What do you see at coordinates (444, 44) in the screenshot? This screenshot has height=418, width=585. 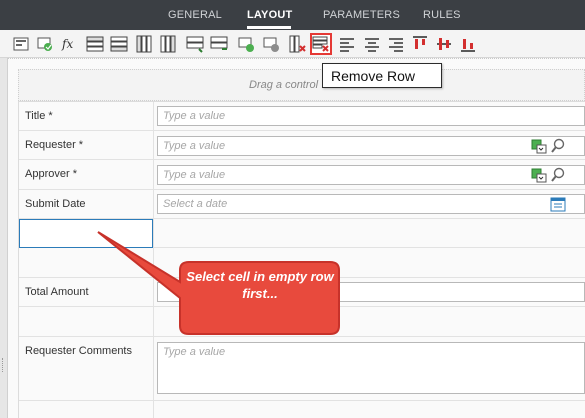 I see `align-middle-icon` at bounding box center [444, 44].